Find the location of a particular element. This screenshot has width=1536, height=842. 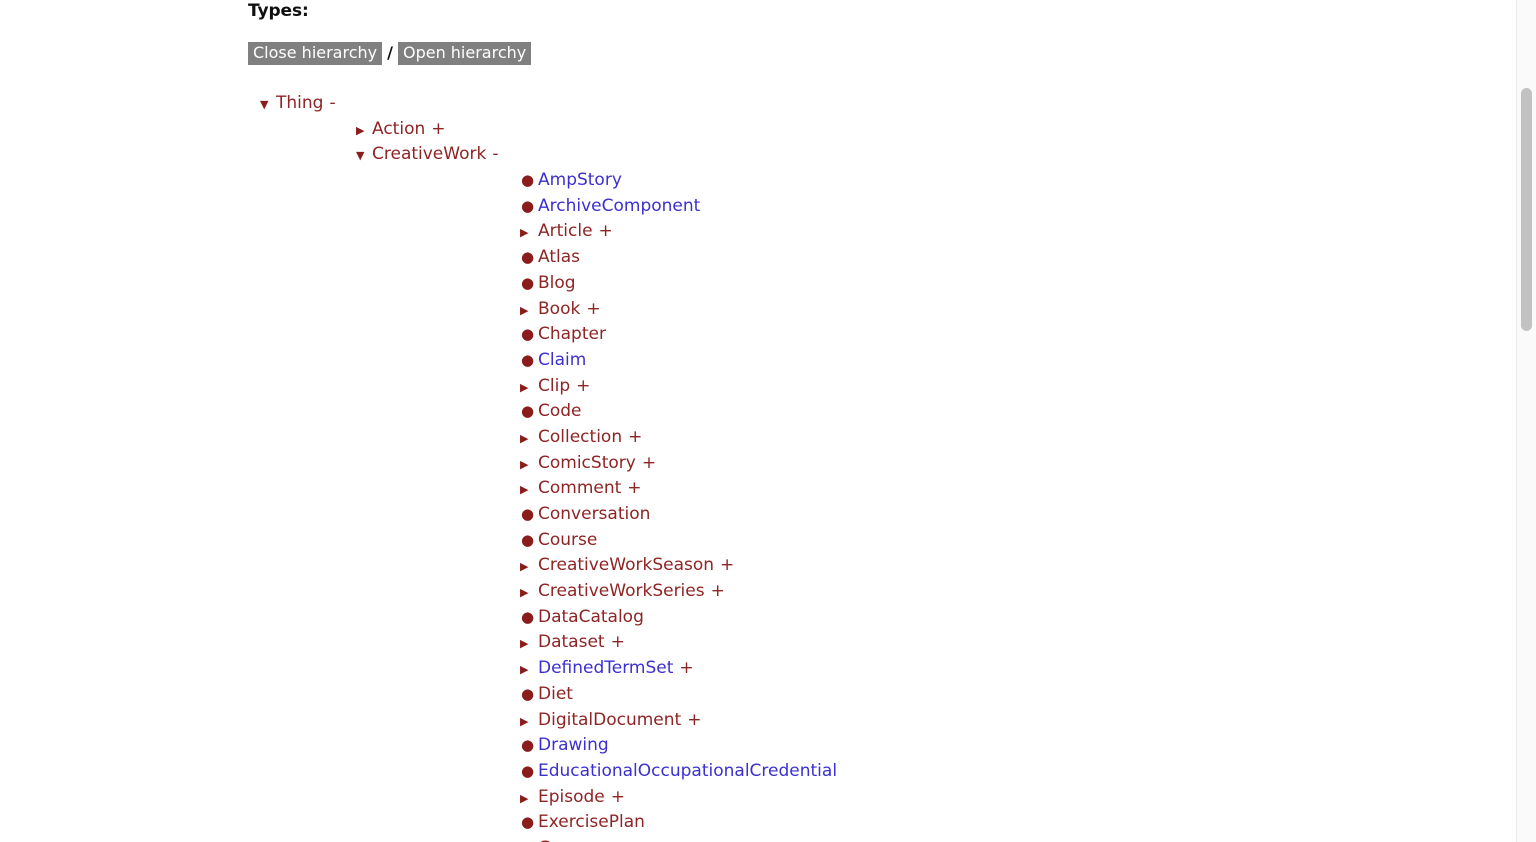

tree-node-datacatalog: ● DataCatalog is located at coordinates (882, 618).